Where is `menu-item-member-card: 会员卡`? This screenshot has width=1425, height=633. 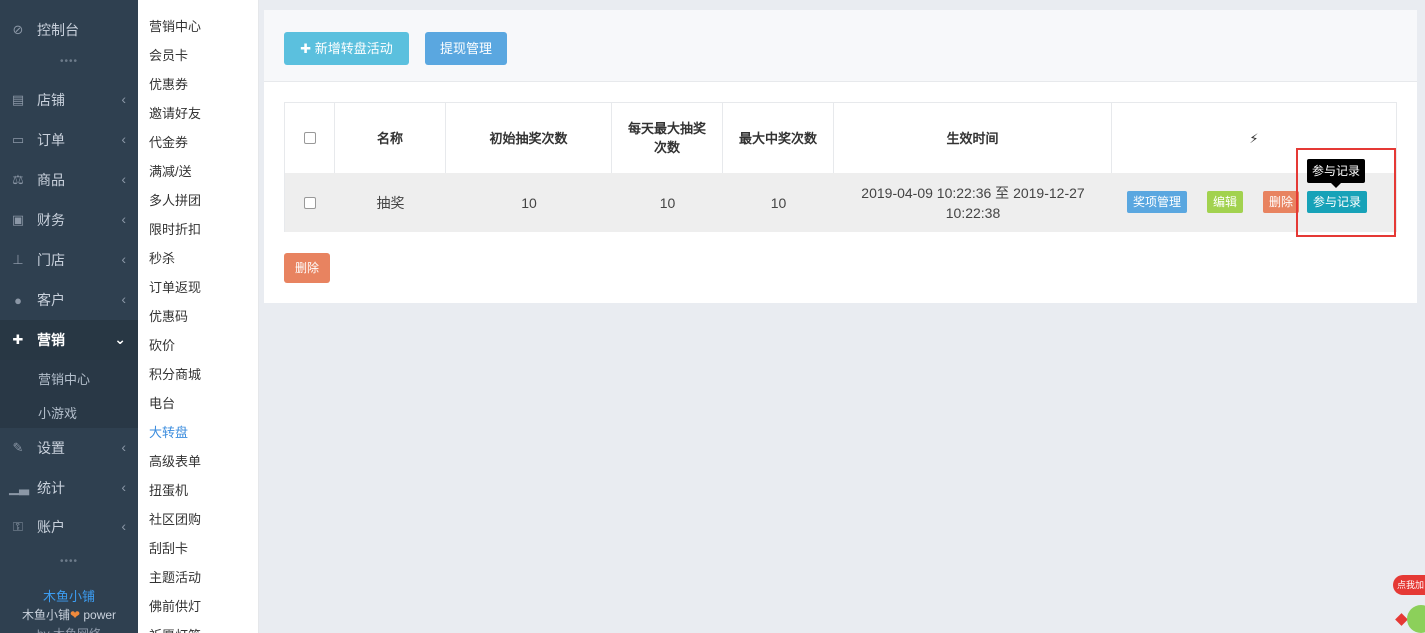
menu-item-member-card: 会员卡 is located at coordinates (168, 54).